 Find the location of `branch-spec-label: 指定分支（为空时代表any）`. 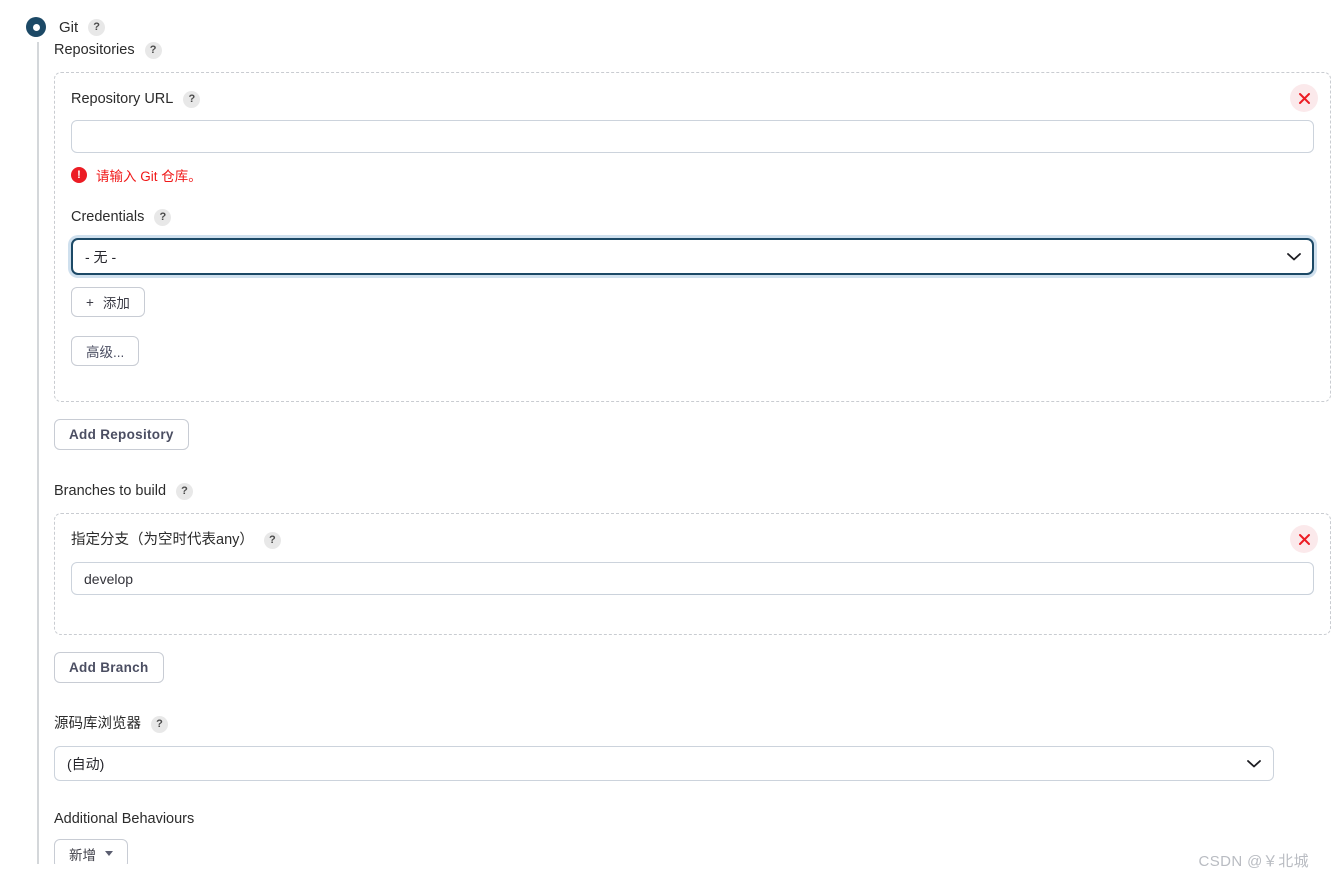

branch-spec-label: 指定分支（为空时代表any） is located at coordinates (162, 540).